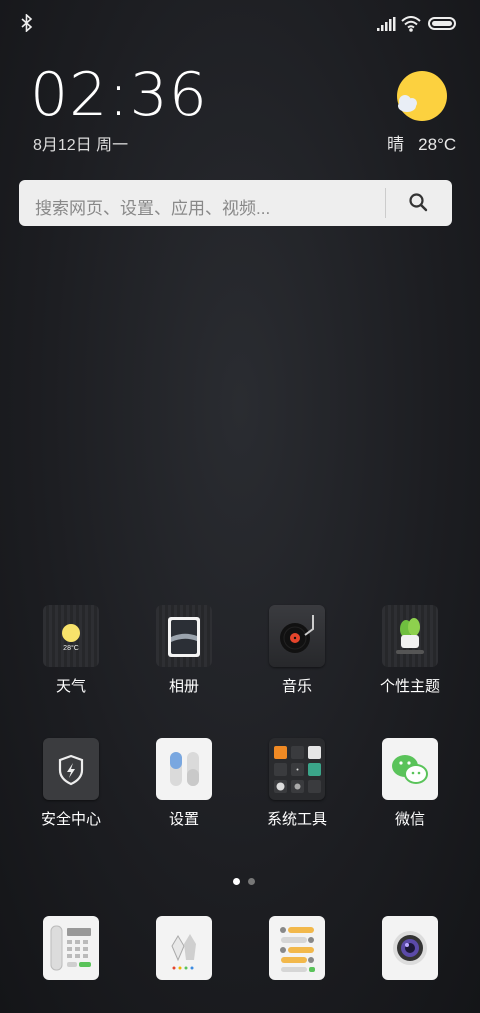  What do you see at coordinates (183, 686) in the screenshot?
I see `app-label: 相册` at bounding box center [183, 686].